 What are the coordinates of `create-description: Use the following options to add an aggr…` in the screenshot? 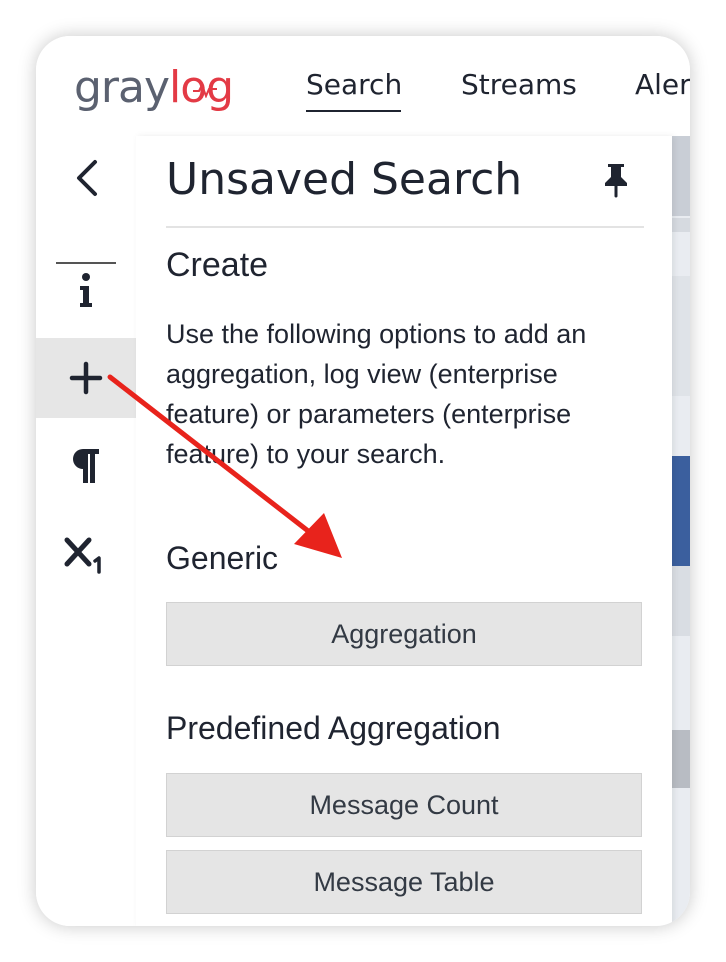 It's located at (376, 394).